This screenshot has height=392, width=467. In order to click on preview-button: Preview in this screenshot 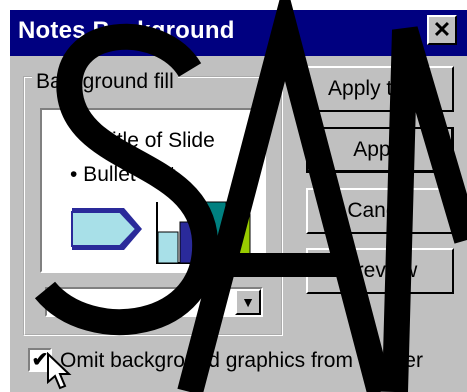, I will do `click(380, 271)`.